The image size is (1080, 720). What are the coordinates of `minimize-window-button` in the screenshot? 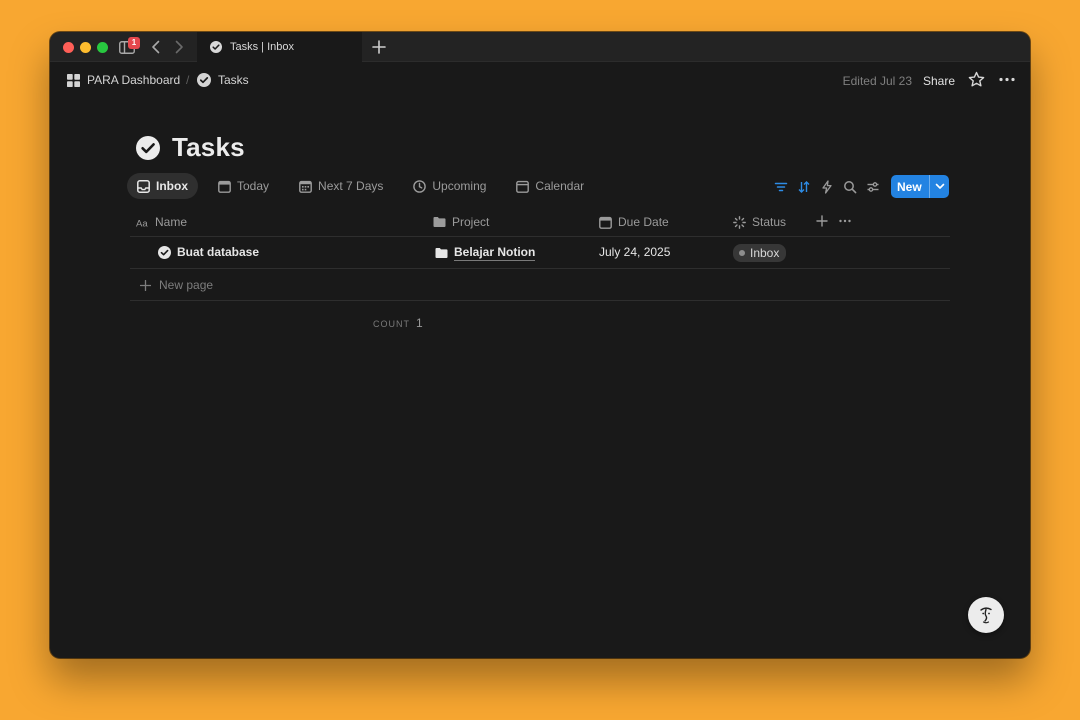 It's located at (85, 47).